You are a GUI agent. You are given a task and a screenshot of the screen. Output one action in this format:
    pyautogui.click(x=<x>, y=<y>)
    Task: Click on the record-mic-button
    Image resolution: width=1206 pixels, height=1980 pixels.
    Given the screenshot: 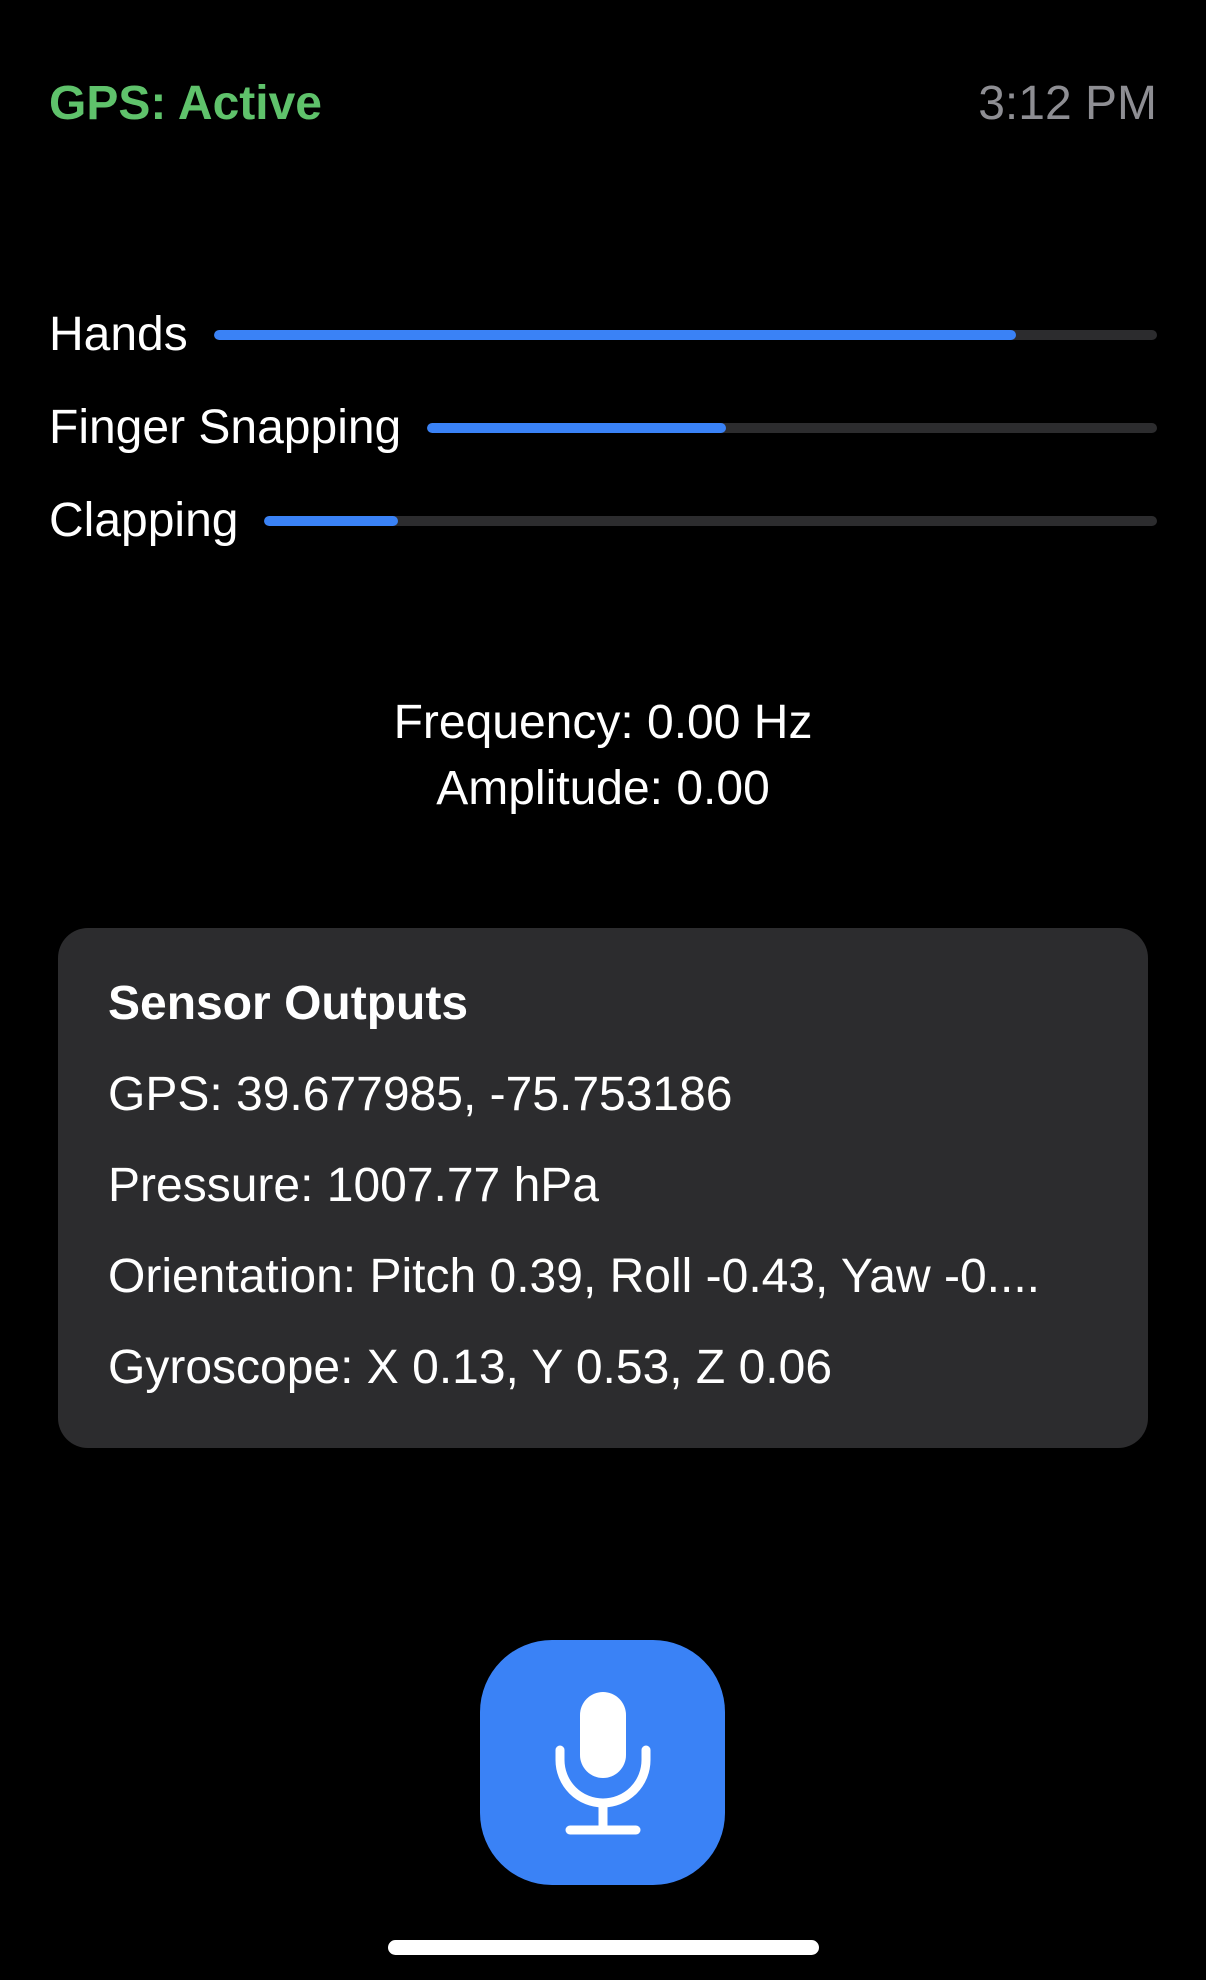 What is the action you would take?
    pyautogui.click(x=602, y=1762)
    